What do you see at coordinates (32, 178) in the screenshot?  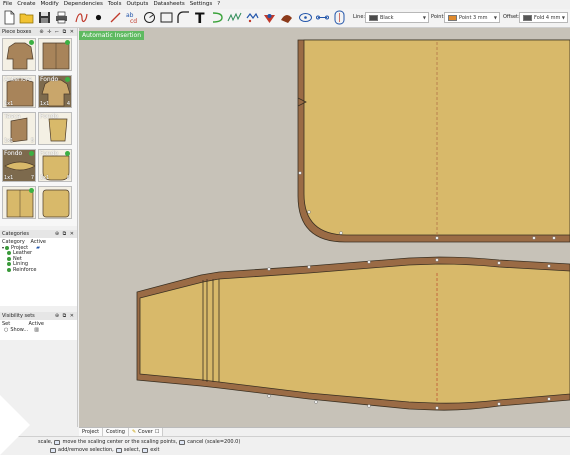 I see `piece-number: 7` at bounding box center [32, 178].